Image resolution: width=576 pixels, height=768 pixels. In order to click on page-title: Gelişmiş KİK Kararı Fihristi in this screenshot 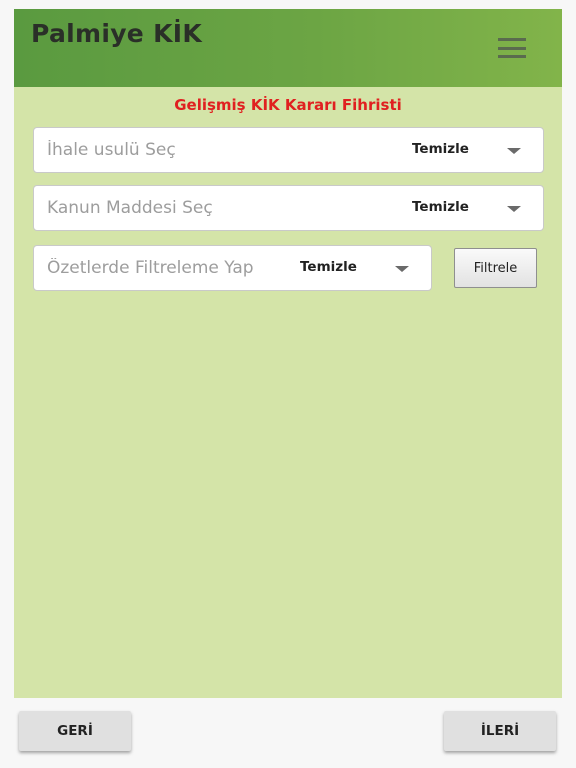, I will do `click(288, 105)`.